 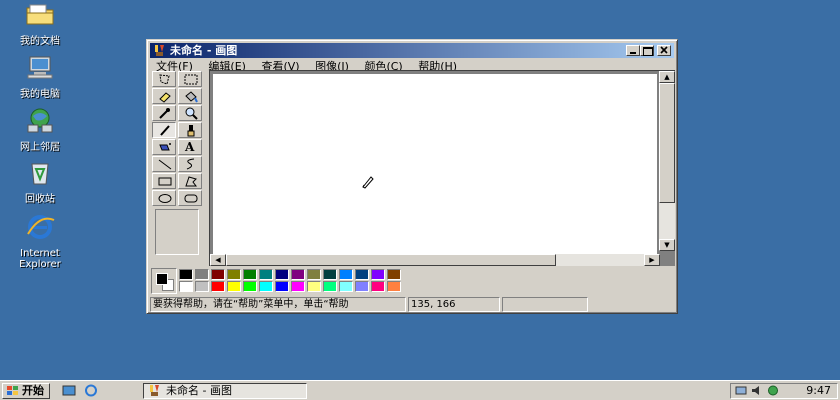 What do you see at coordinates (190, 164) in the screenshot?
I see `tool-curve` at bounding box center [190, 164].